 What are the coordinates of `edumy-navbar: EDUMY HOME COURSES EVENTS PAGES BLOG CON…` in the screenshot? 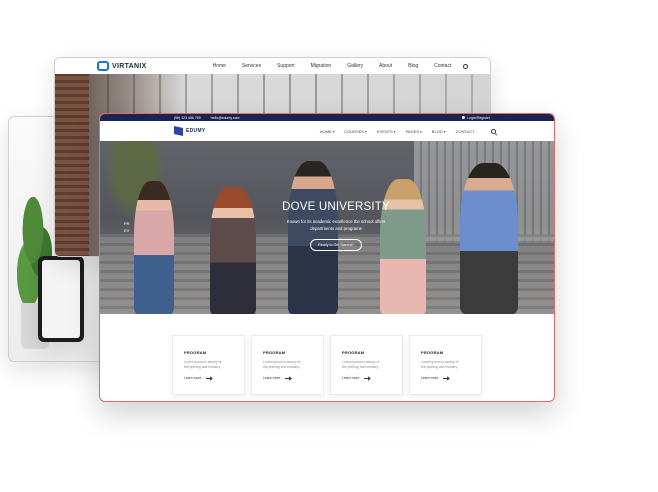 It's located at (327, 131).